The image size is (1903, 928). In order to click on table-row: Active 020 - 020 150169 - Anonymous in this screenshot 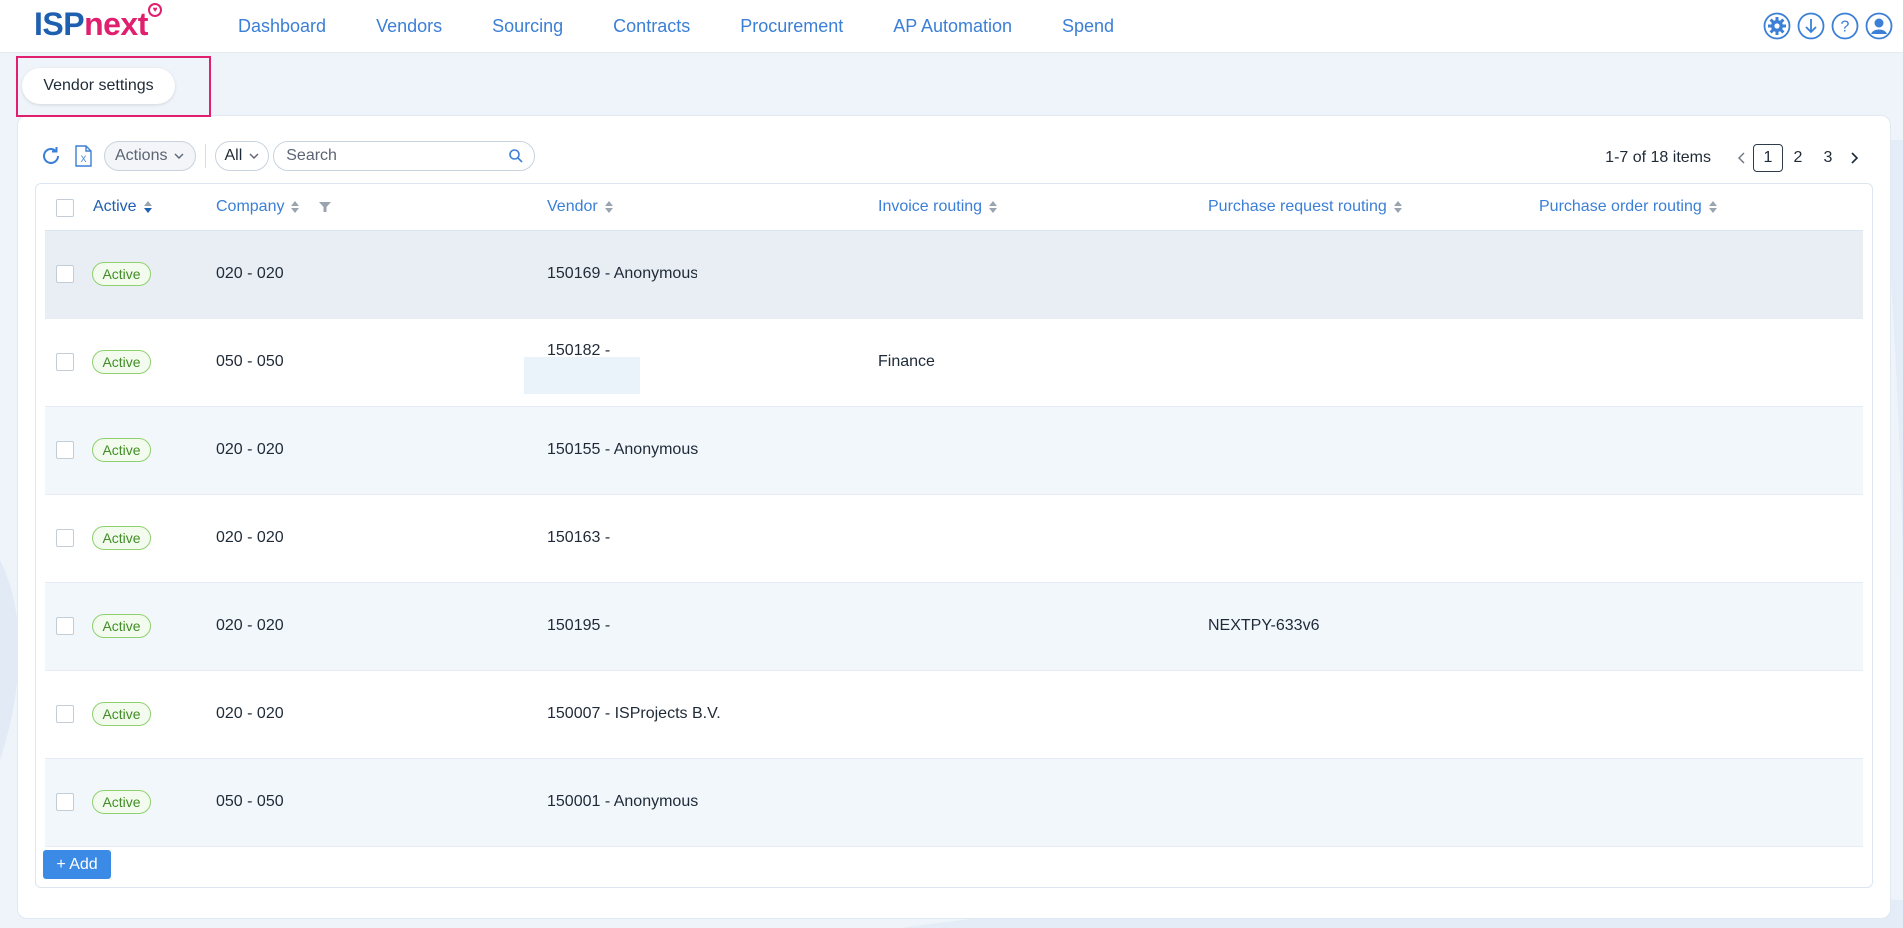, I will do `click(954, 275)`.